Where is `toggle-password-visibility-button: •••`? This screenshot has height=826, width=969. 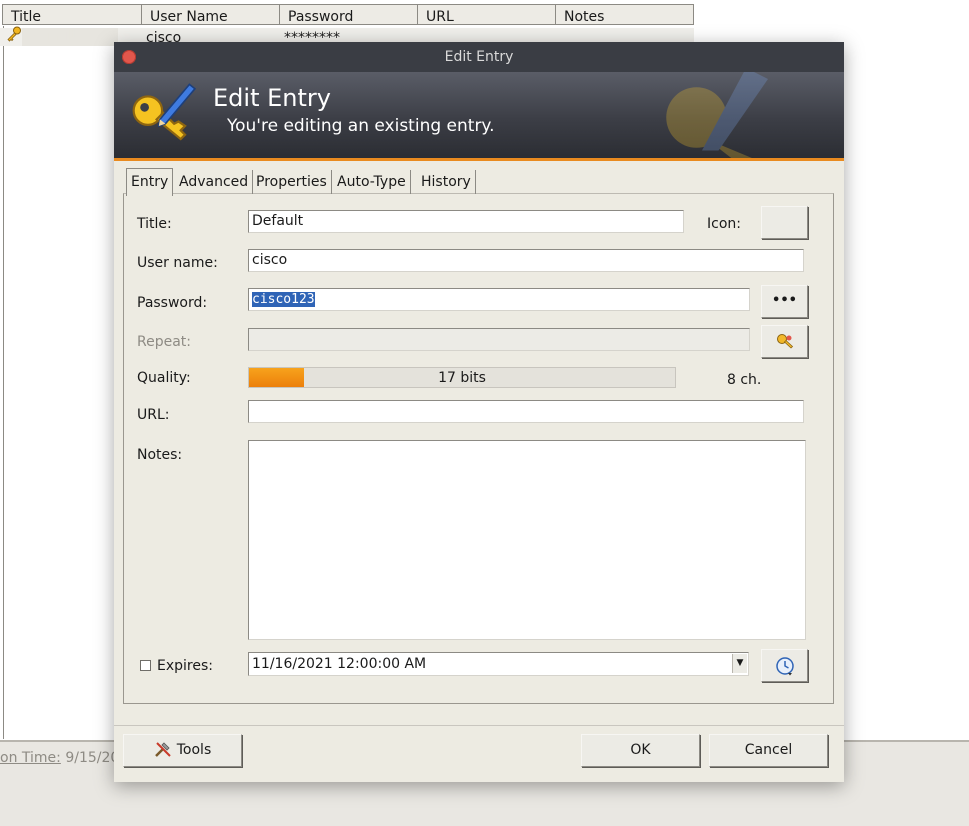 toggle-password-visibility-button: ••• is located at coordinates (784, 301).